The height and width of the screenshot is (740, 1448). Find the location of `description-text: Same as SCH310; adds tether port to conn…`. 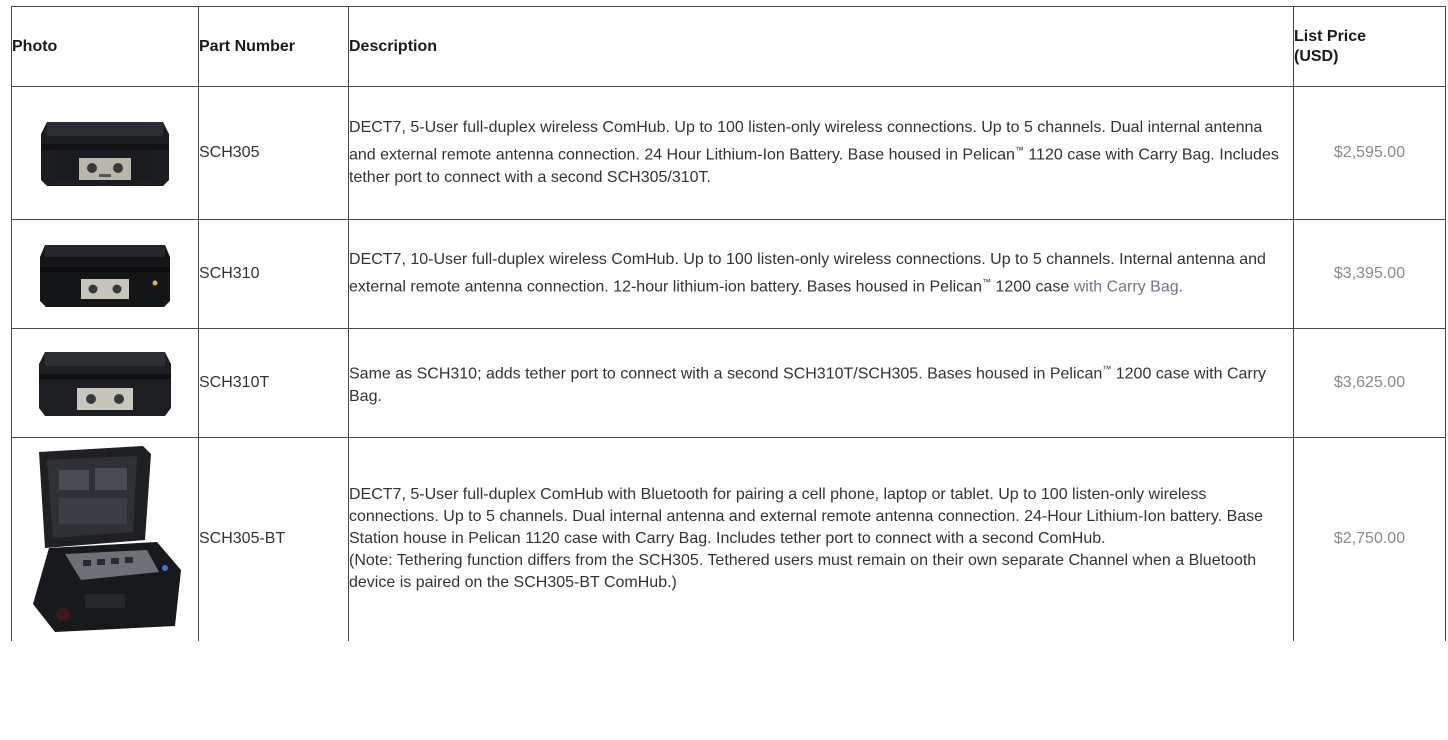

description-text: Same as SCH310; adds tether port to conn… is located at coordinates (726, 374).